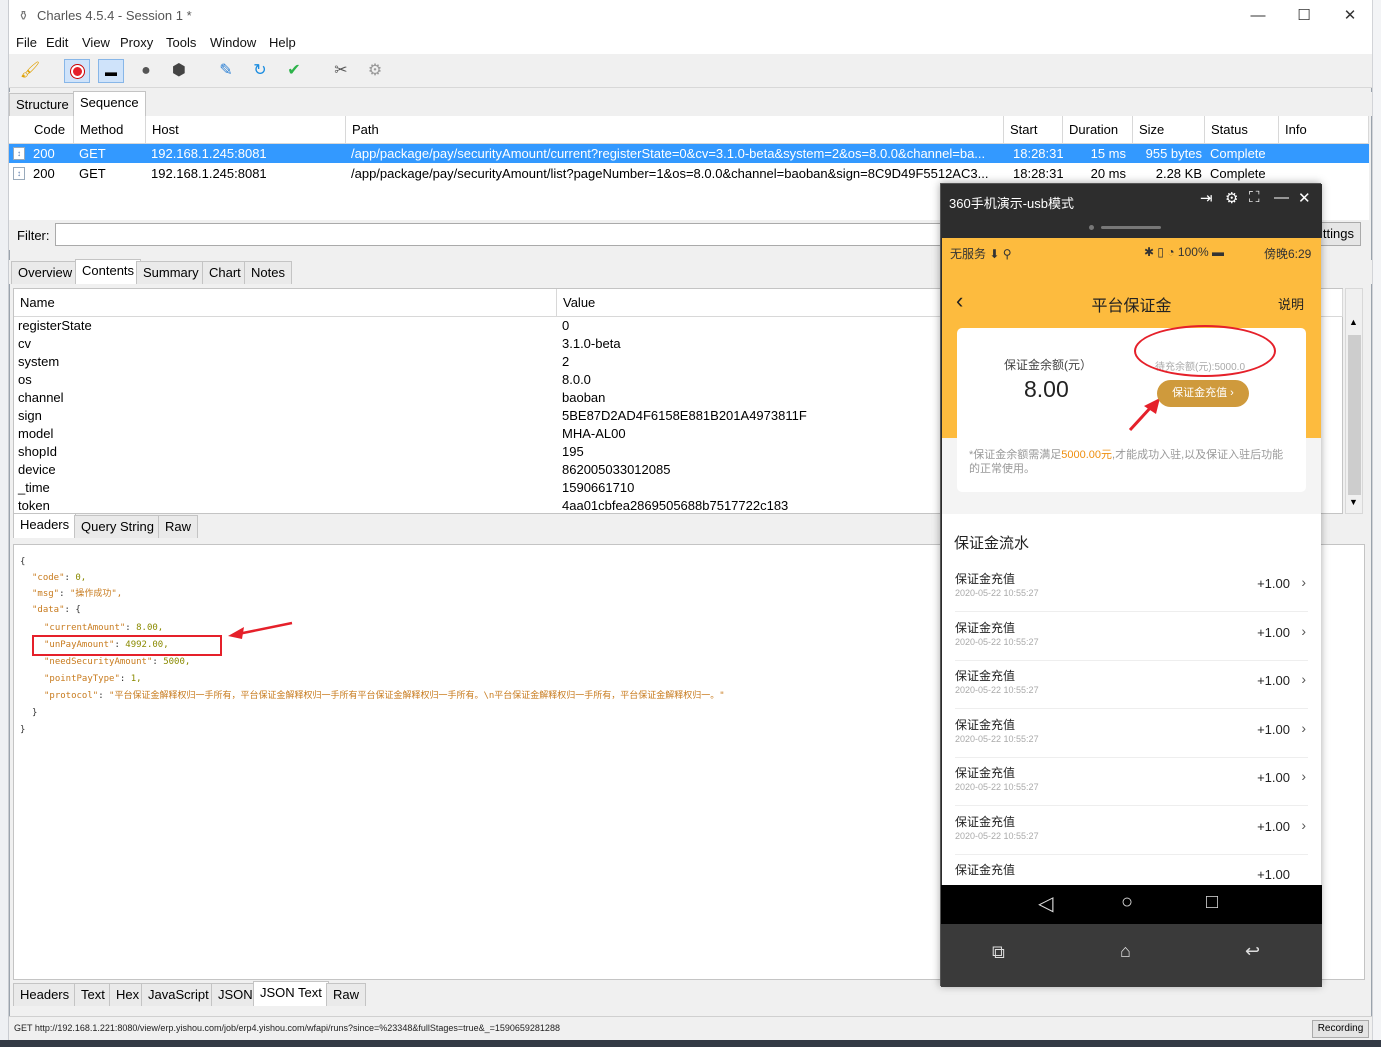 The height and width of the screenshot is (1047, 1381). I want to click on scroll-down-icon: ▼, so click(1353, 502).